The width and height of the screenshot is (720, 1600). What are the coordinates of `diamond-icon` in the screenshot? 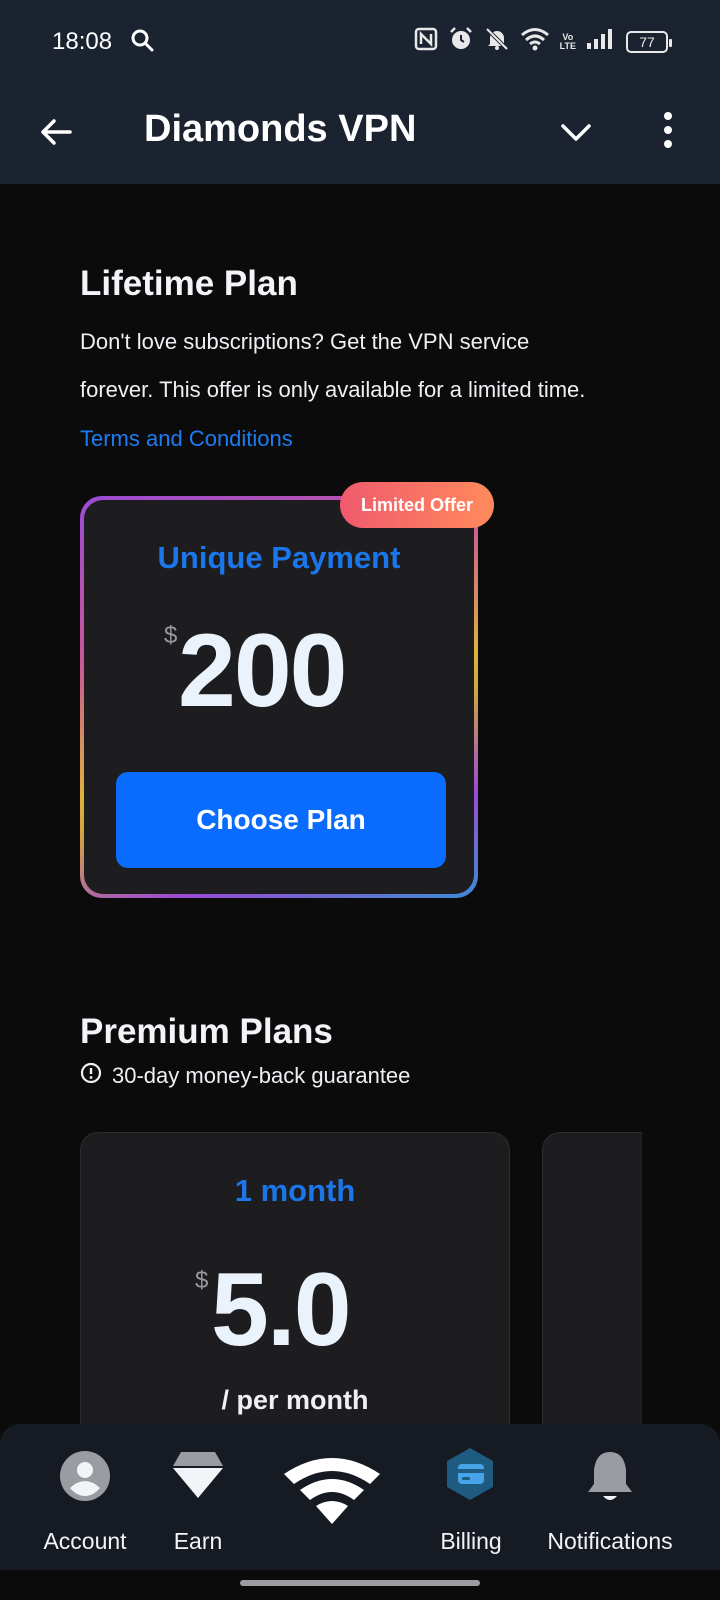 It's located at (198, 1475).